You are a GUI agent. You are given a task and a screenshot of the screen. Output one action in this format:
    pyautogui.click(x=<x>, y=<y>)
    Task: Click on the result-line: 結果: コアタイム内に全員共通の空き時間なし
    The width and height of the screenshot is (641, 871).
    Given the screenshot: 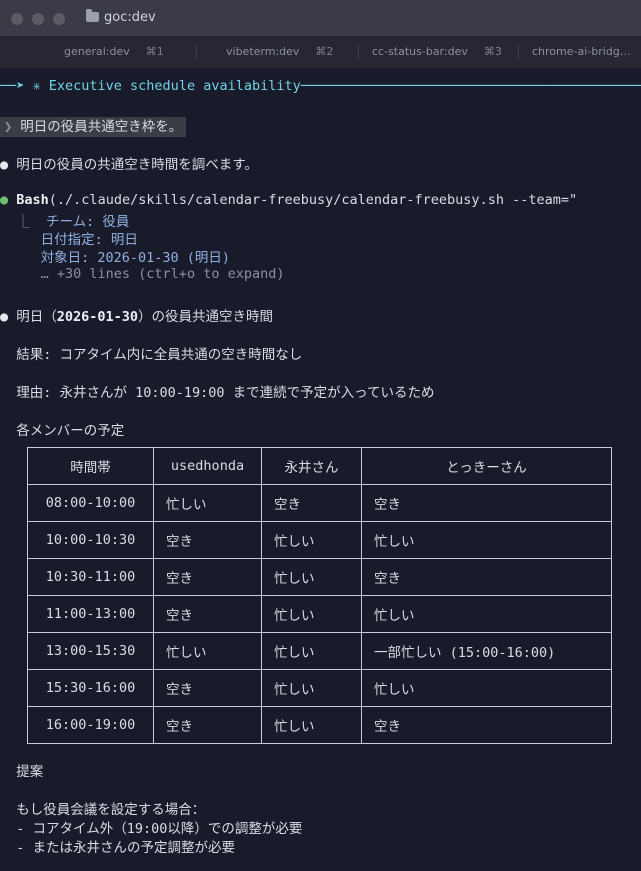 What is the action you would take?
    pyautogui.click(x=151, y=353)
    